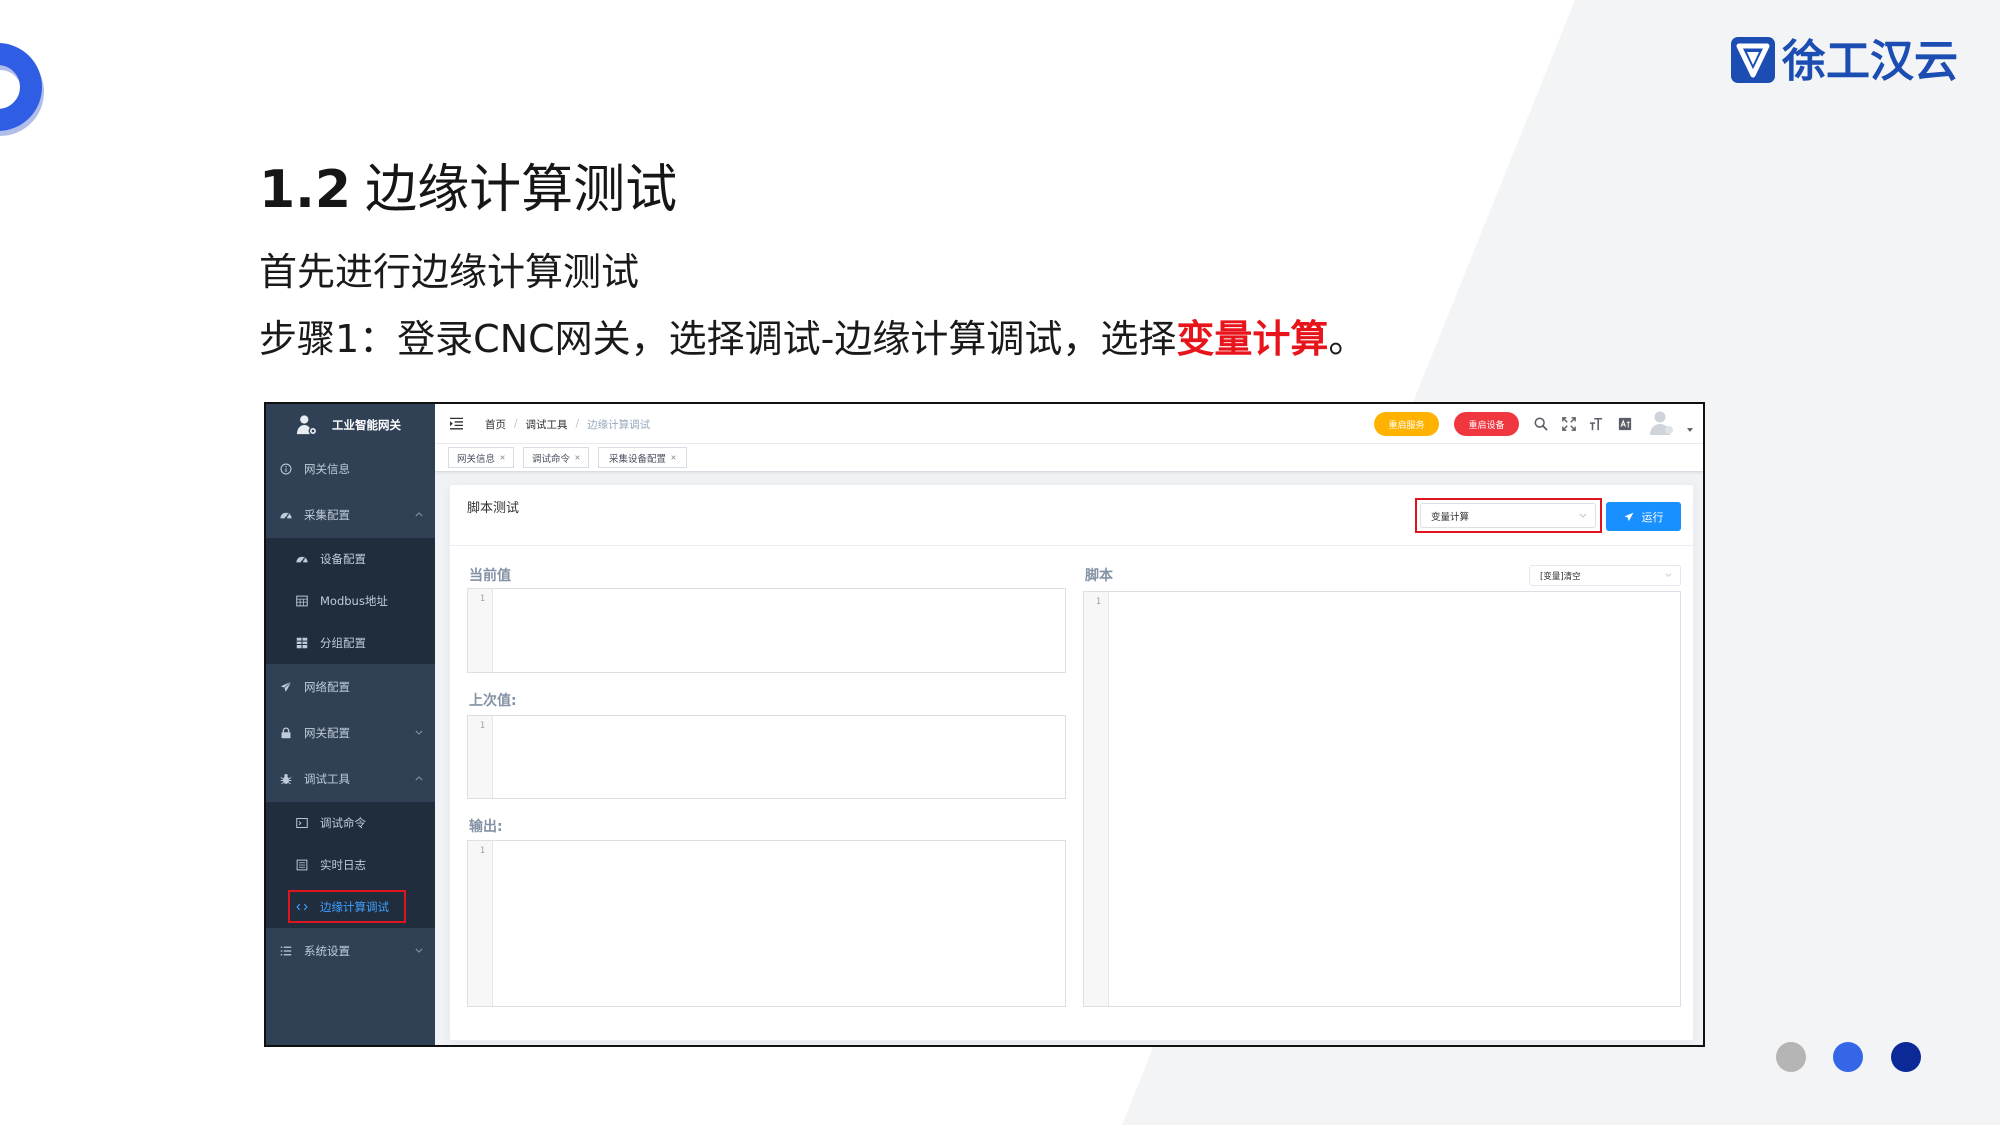 Image resolution: width=2000 pixels, height=1125 pixels. I want to click on run-button: 运行, so click(1643, 516).